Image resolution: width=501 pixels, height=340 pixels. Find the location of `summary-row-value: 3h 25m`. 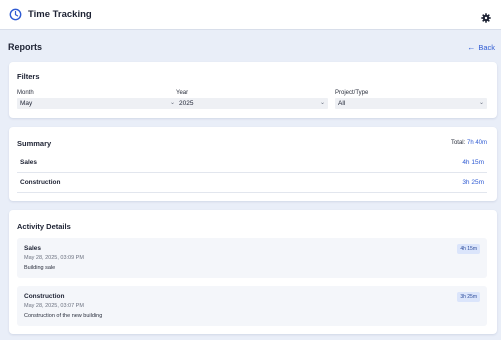

summary-row-value: 3h 25m is located at coordinates (473, 182).